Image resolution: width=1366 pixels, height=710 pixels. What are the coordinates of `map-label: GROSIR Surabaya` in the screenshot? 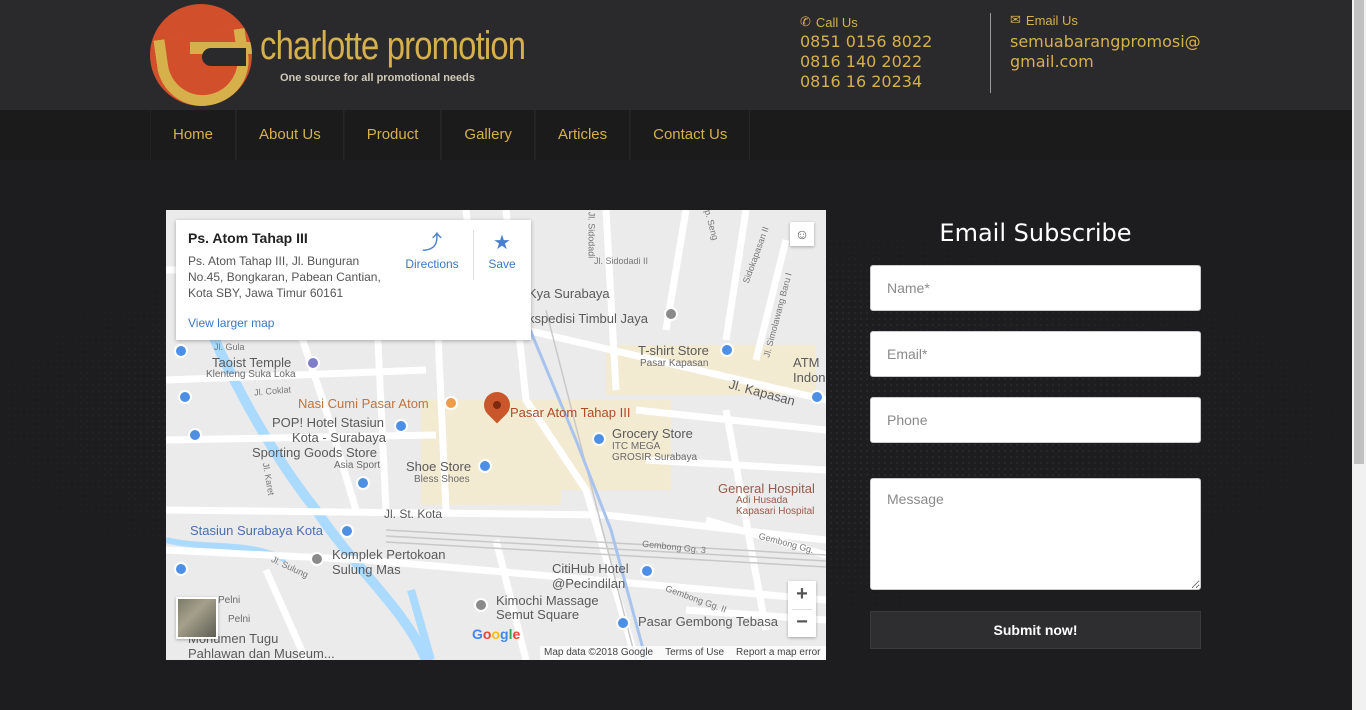 It's located at (655, 457).